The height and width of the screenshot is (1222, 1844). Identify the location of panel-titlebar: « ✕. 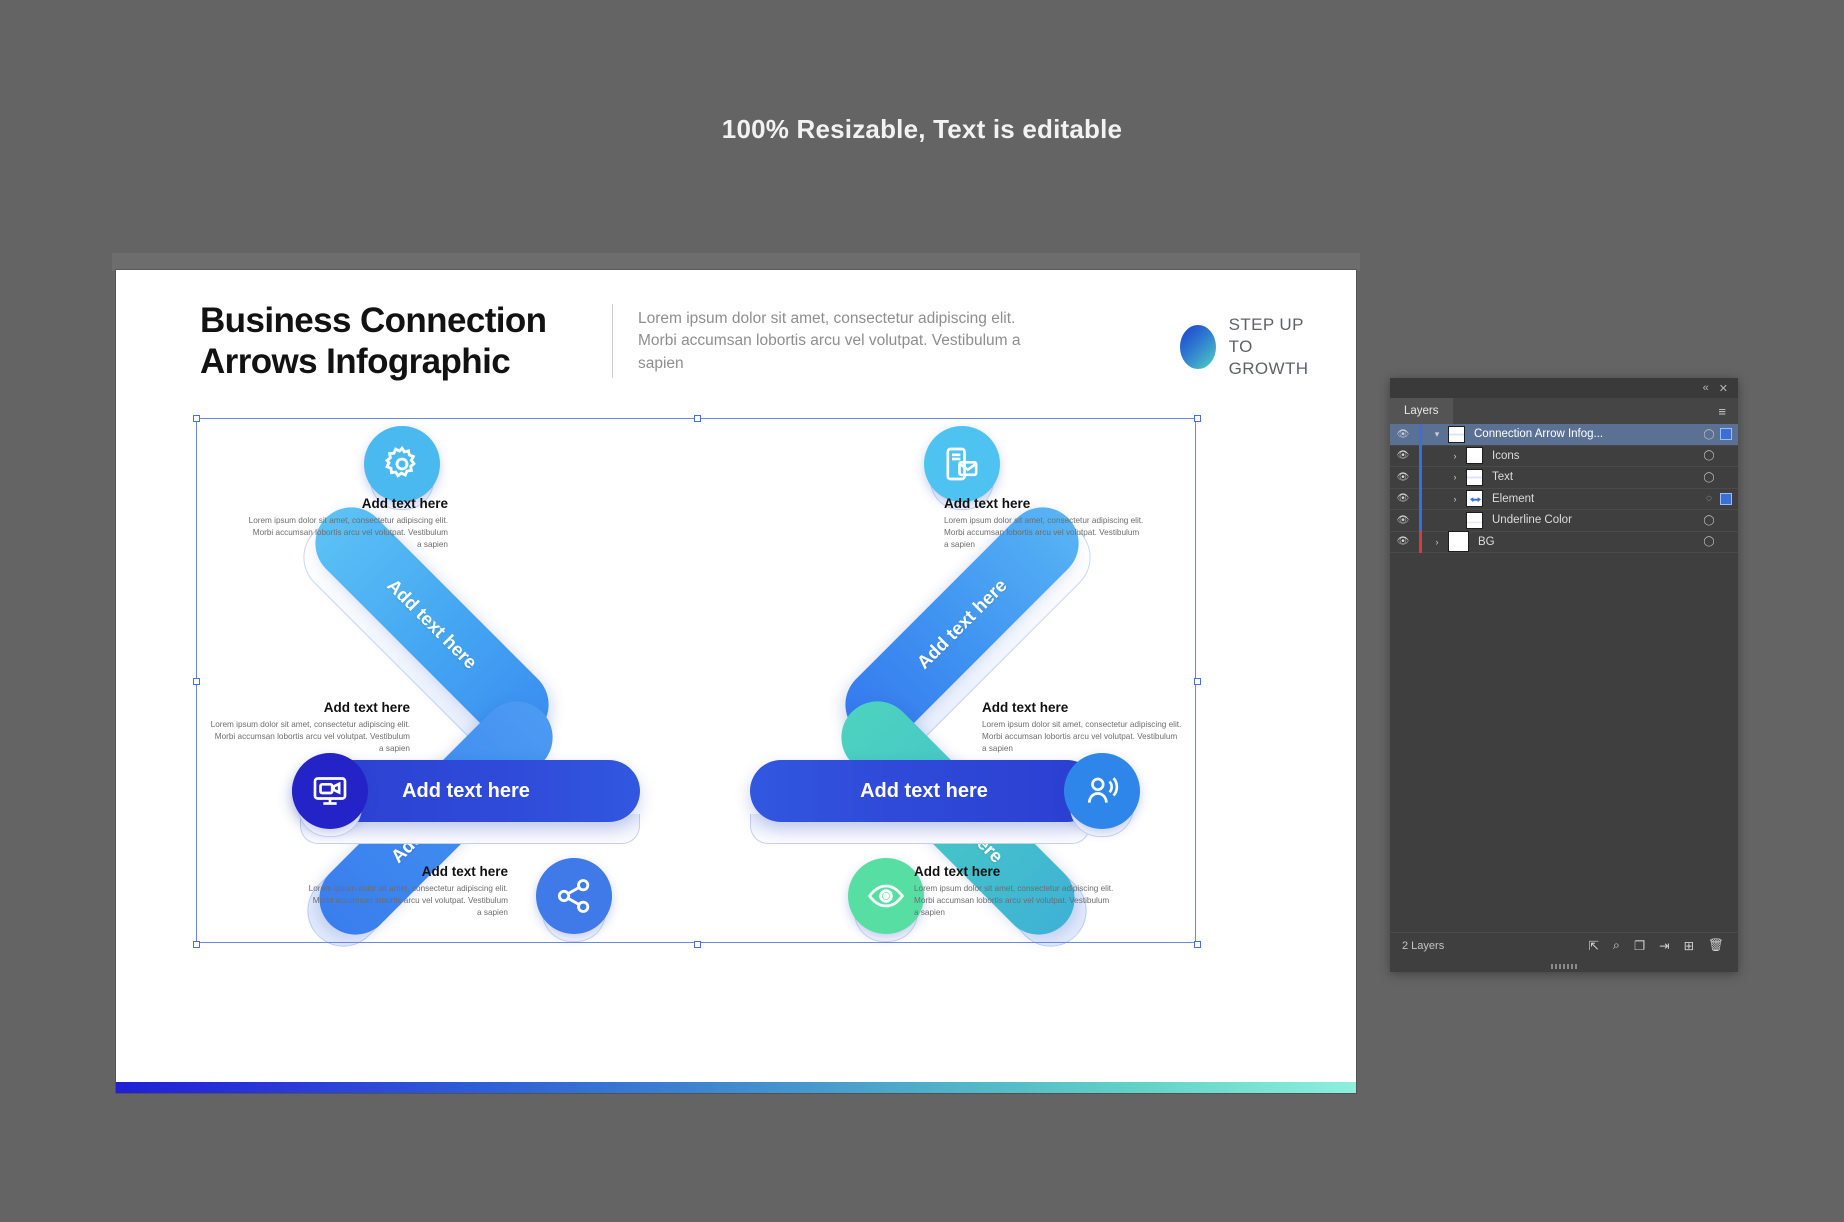
(1564, 388).